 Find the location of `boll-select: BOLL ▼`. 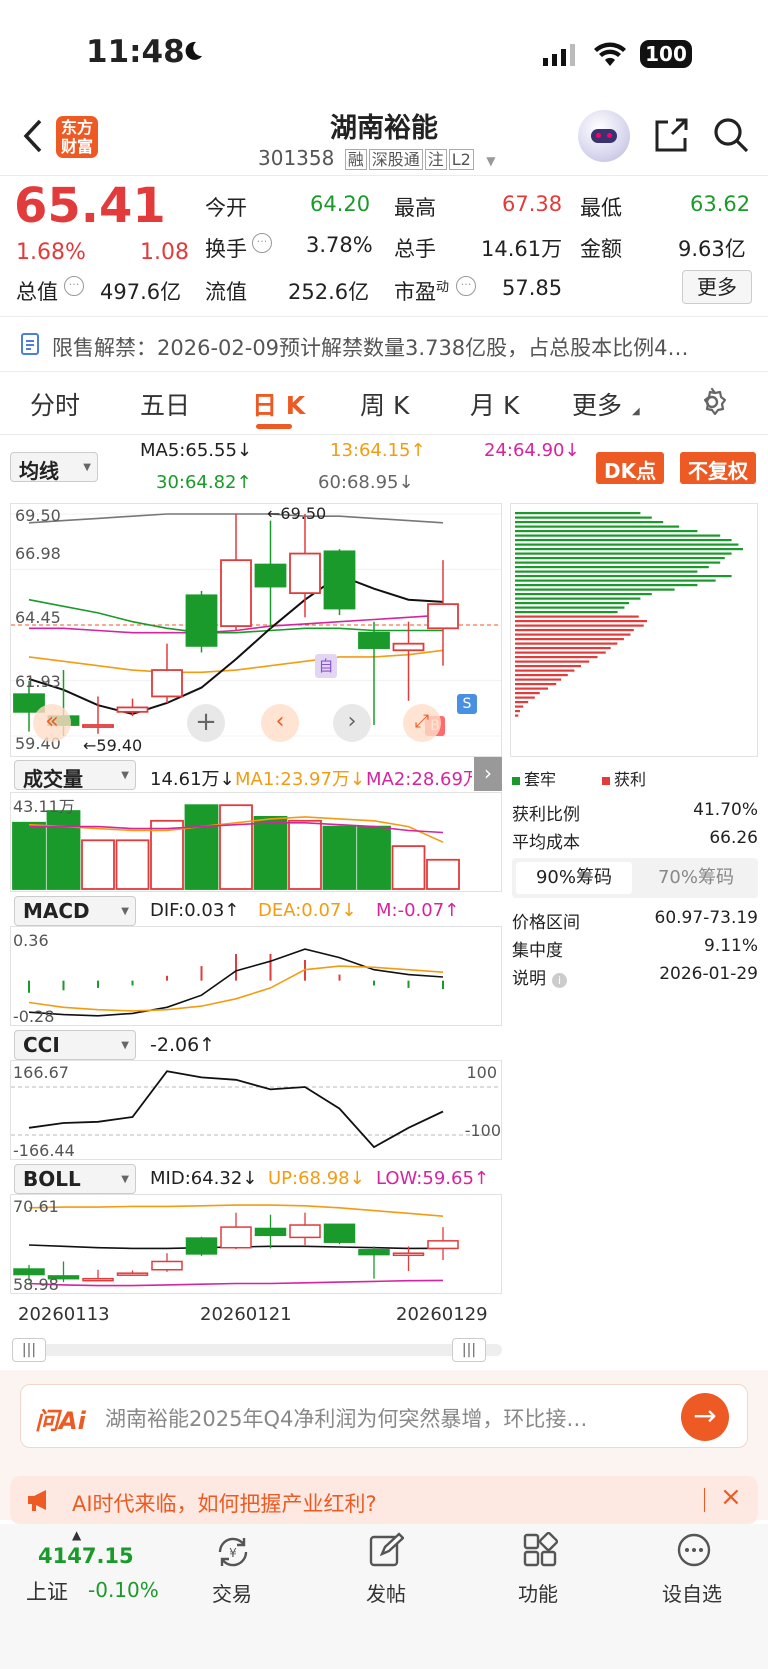

boll-select: BOLL ▼ is located at coordinates (75, 1179).